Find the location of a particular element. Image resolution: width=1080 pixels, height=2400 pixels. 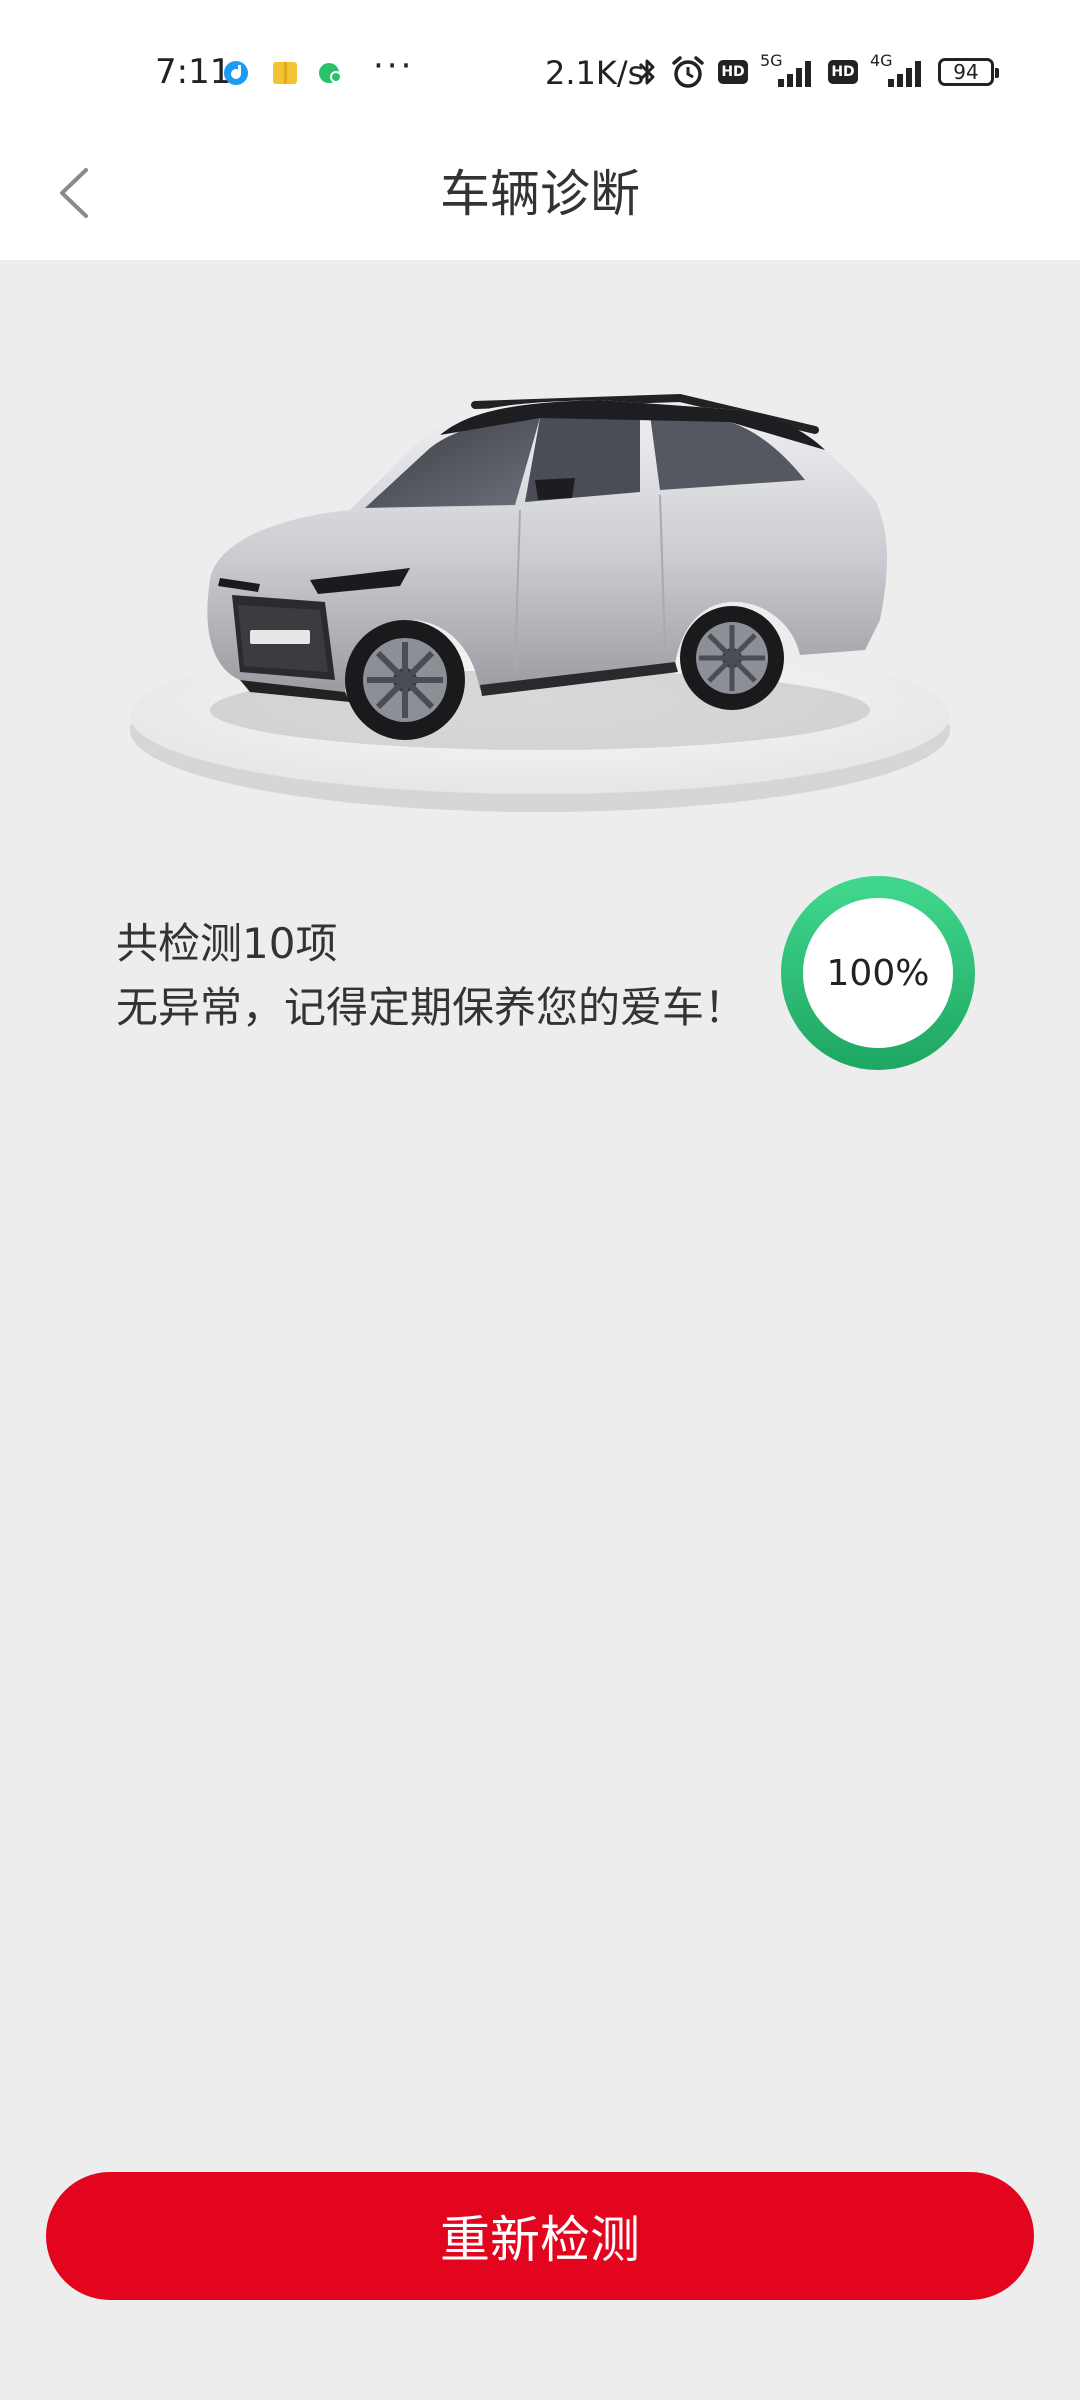

network-type-label: 5G is located at coordinates (771, 60).